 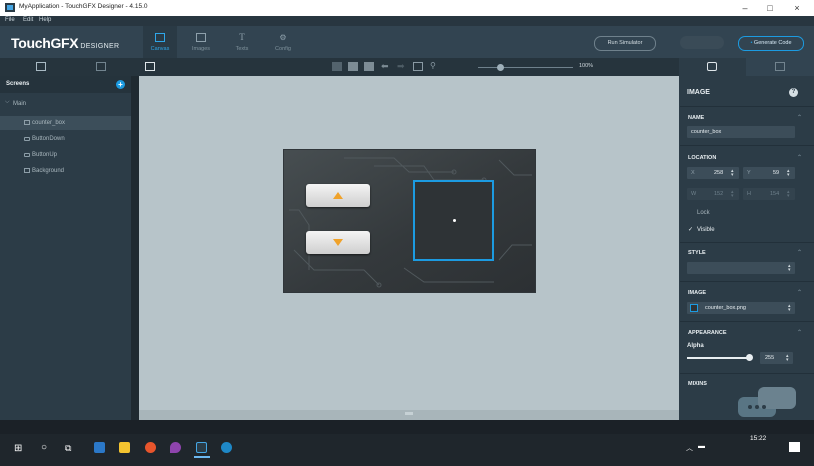 I want to click on tab-canvas: Canvas, so click(x=160, y=42).